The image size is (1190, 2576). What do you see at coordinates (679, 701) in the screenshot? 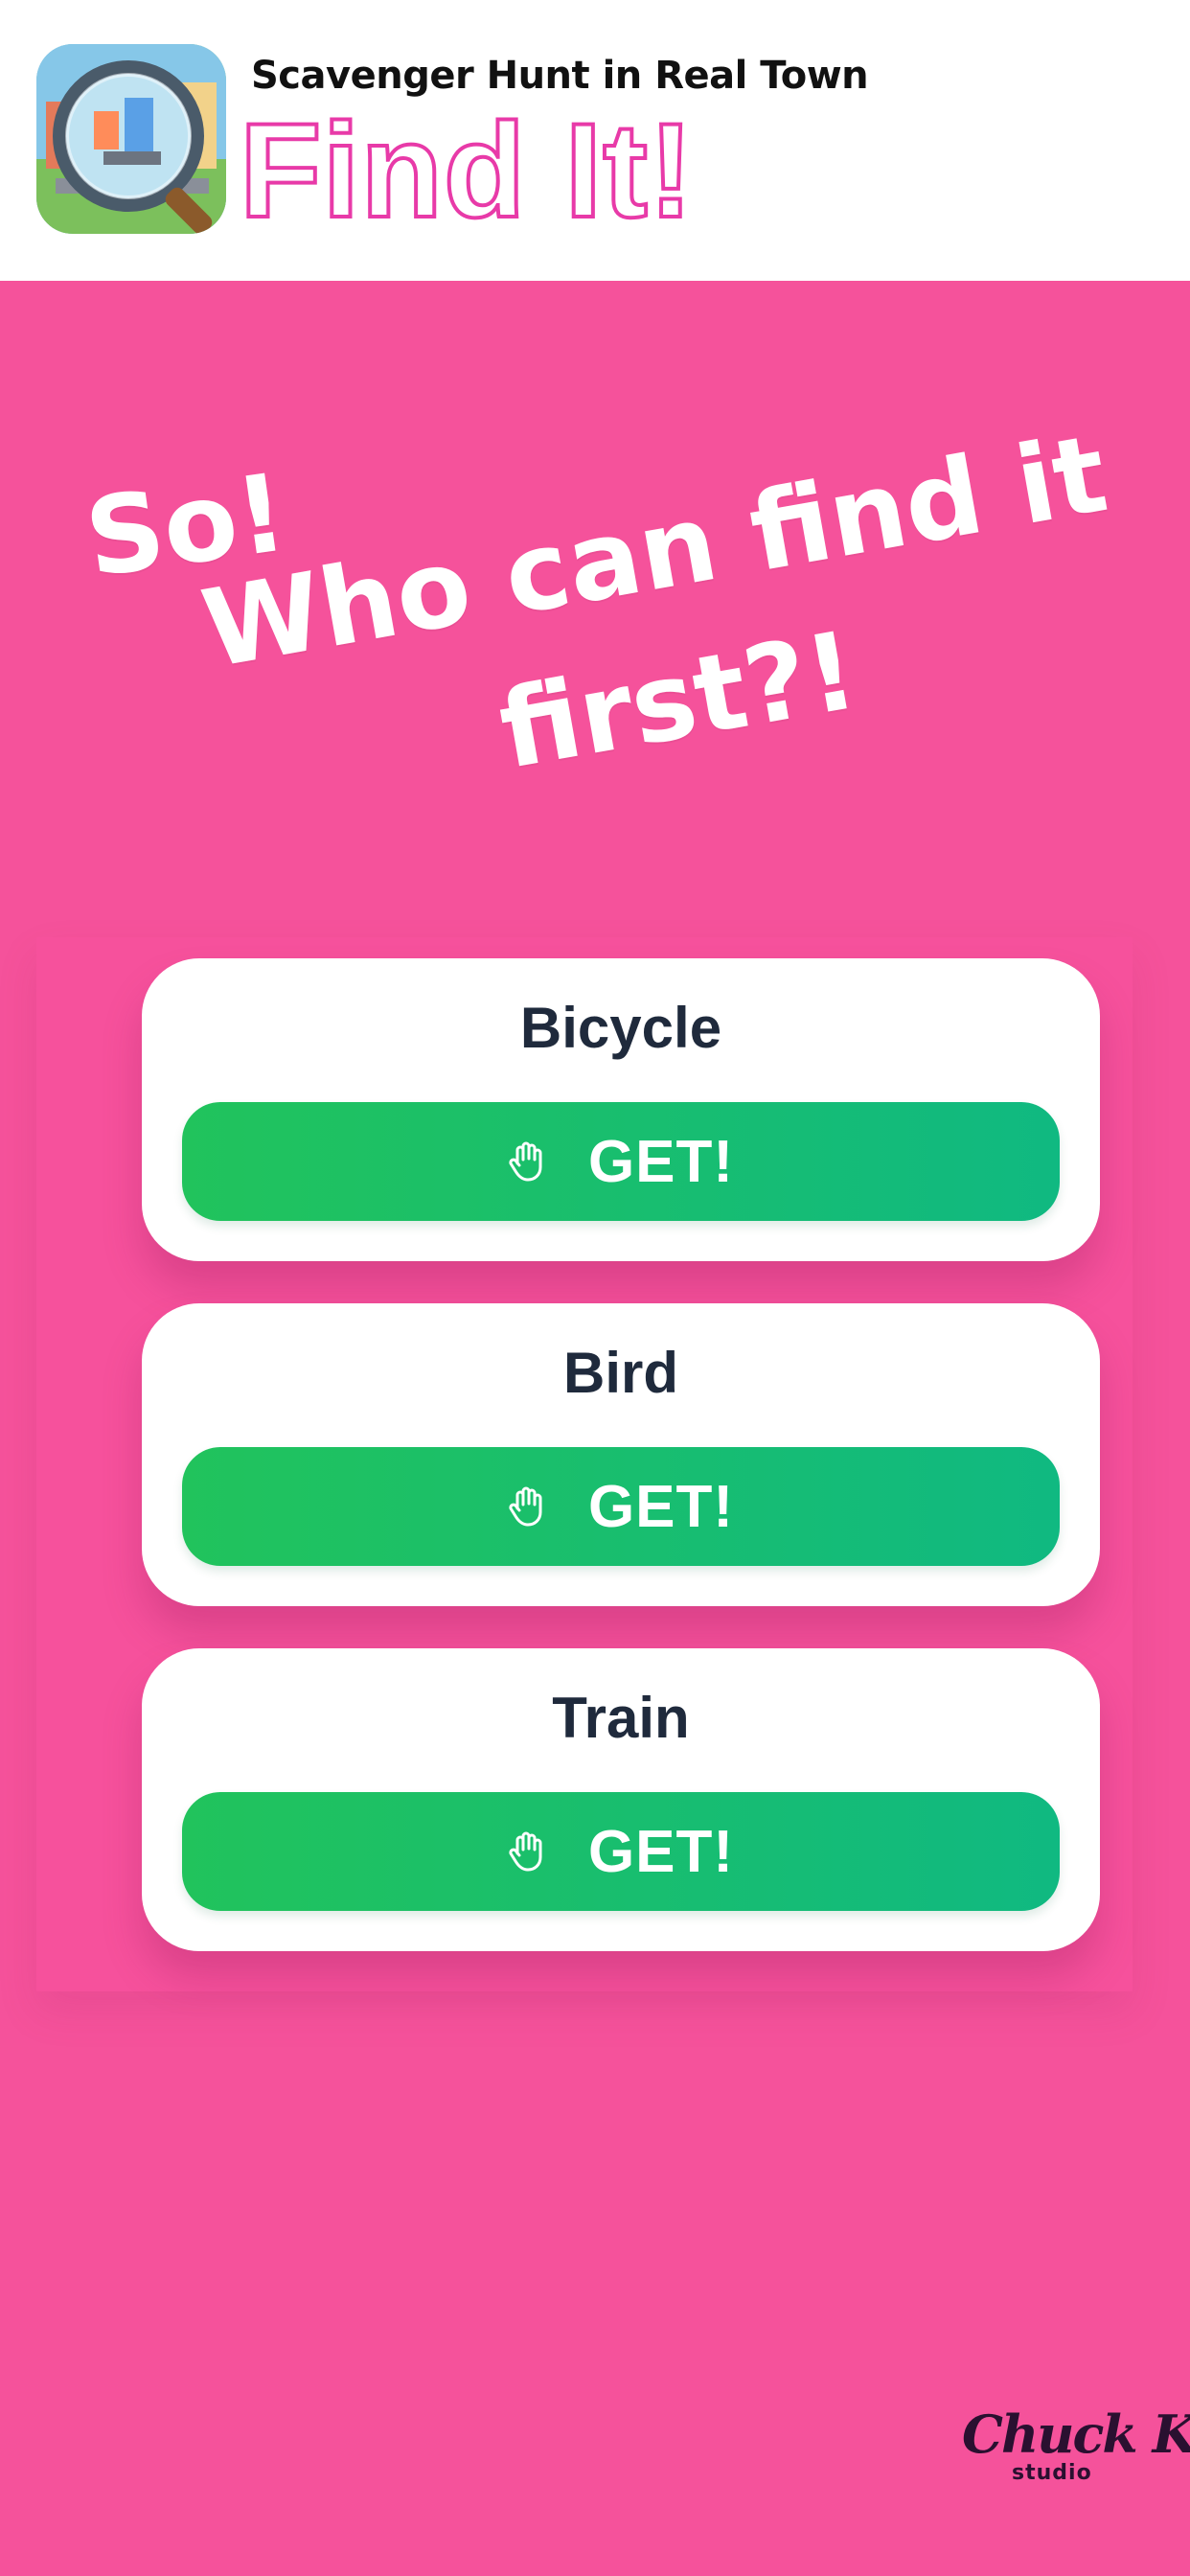
I see `hero-line-3: first?!` at bounding box center [679, 701].